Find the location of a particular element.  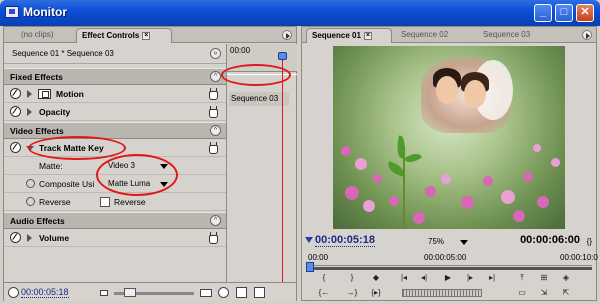

work-area-bar is located at coordinates (449, 268).